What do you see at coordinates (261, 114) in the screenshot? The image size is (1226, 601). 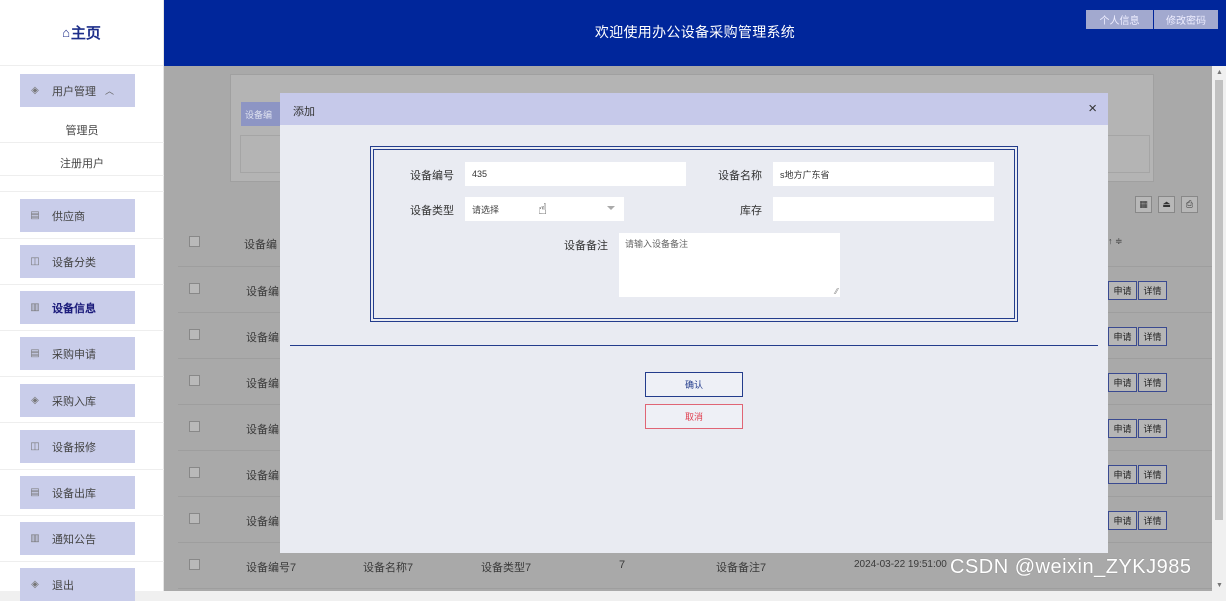 I see `search-button: 设备编` at bounding box center [261, 114].